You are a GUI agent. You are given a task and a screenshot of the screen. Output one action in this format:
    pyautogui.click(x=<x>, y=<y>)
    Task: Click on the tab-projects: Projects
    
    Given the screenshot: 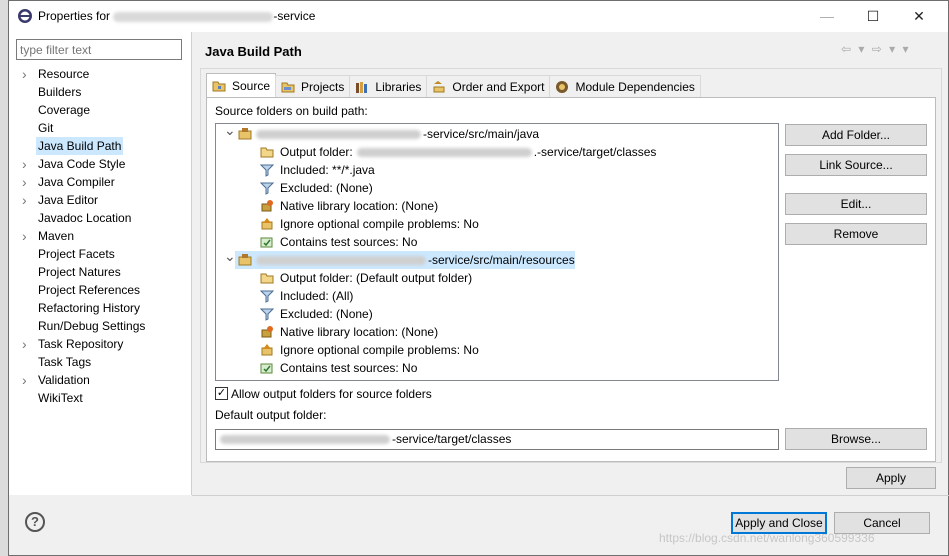 What is the action you would take?
    pyautogui.click(x=313, y=86)
    